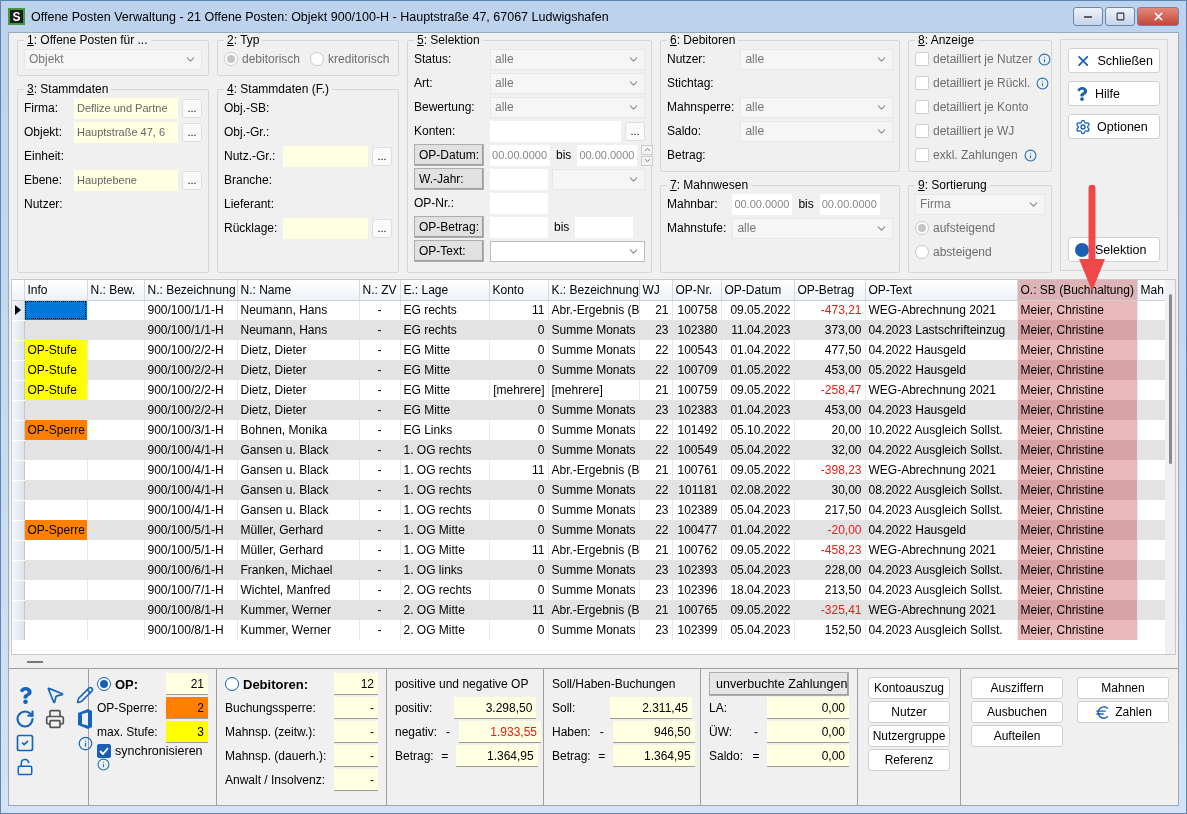  I want to click on close-icon, so click(1158, 16).